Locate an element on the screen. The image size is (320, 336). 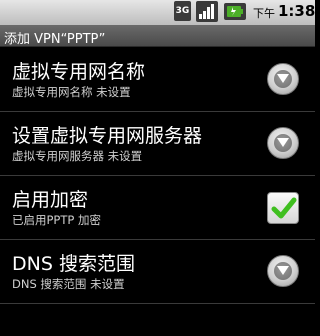
battery-icon is located at coordinates (235, 11).